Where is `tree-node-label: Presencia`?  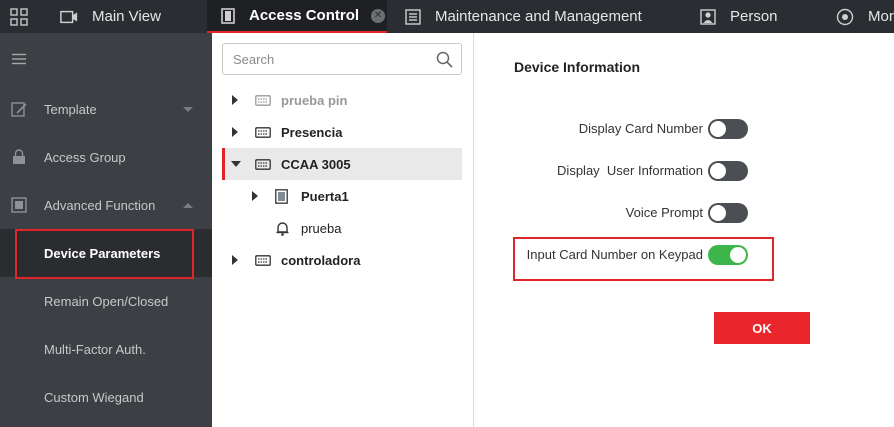 tree-node-label: Presencia is located at coordinates (312, 132).